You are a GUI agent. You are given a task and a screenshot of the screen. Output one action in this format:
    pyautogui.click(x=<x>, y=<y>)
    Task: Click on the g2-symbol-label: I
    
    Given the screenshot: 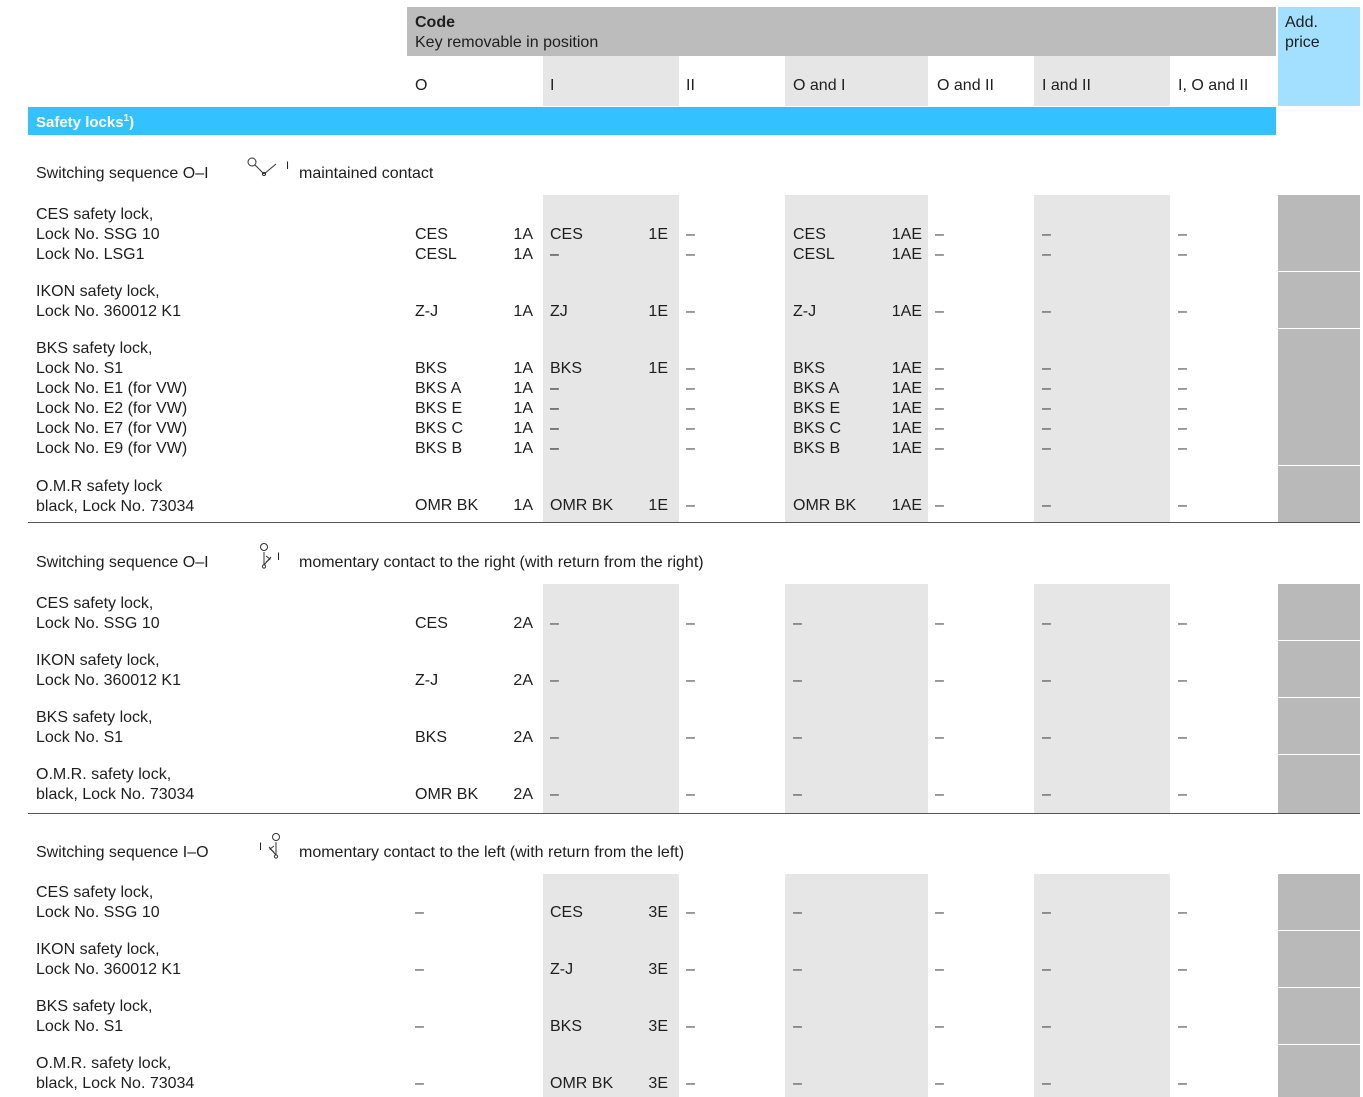 What is the action you would take?
    pyautogui.click(x=279, y=557)
    